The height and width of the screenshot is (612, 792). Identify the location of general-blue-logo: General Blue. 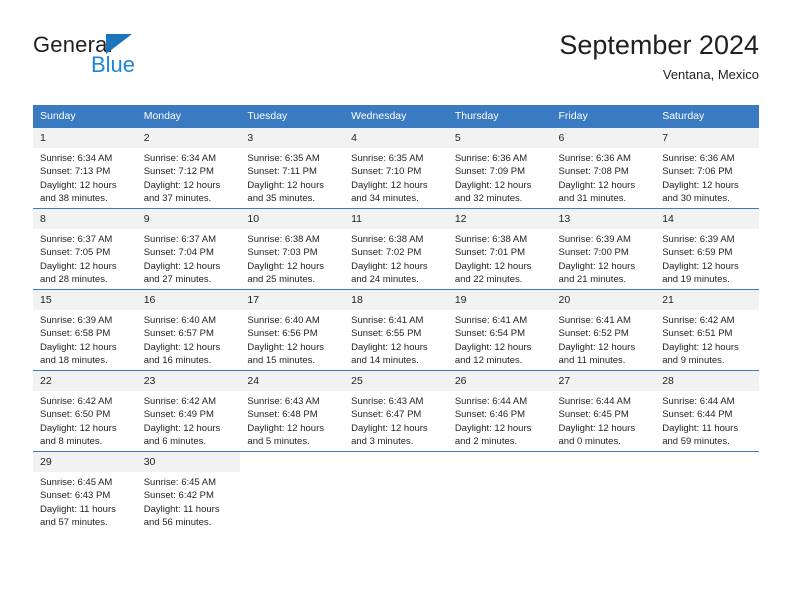
(143, 60).